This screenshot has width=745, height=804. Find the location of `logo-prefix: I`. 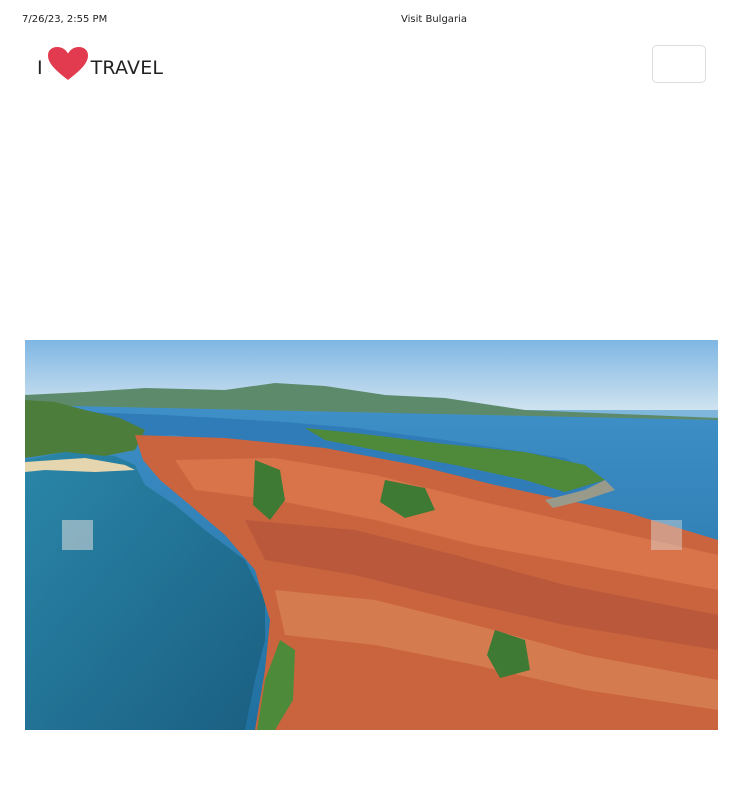

logo-prefix: I is located at coordinates (40, 68).